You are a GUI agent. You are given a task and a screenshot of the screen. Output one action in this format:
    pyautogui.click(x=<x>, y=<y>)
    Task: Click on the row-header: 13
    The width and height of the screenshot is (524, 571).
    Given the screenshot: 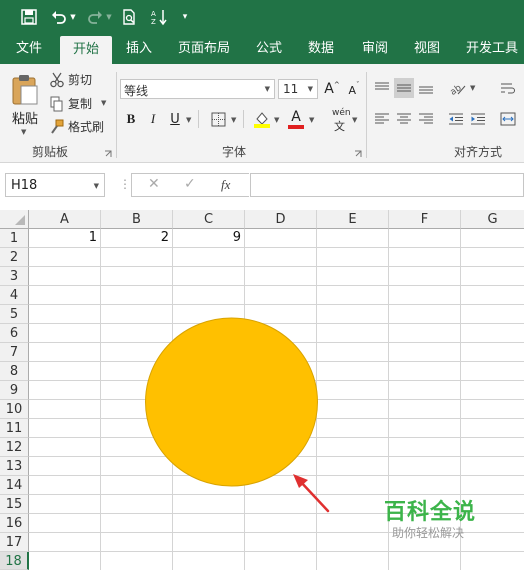 What is the action you would take?
    pyautogui.click(x=14, y=466)
    